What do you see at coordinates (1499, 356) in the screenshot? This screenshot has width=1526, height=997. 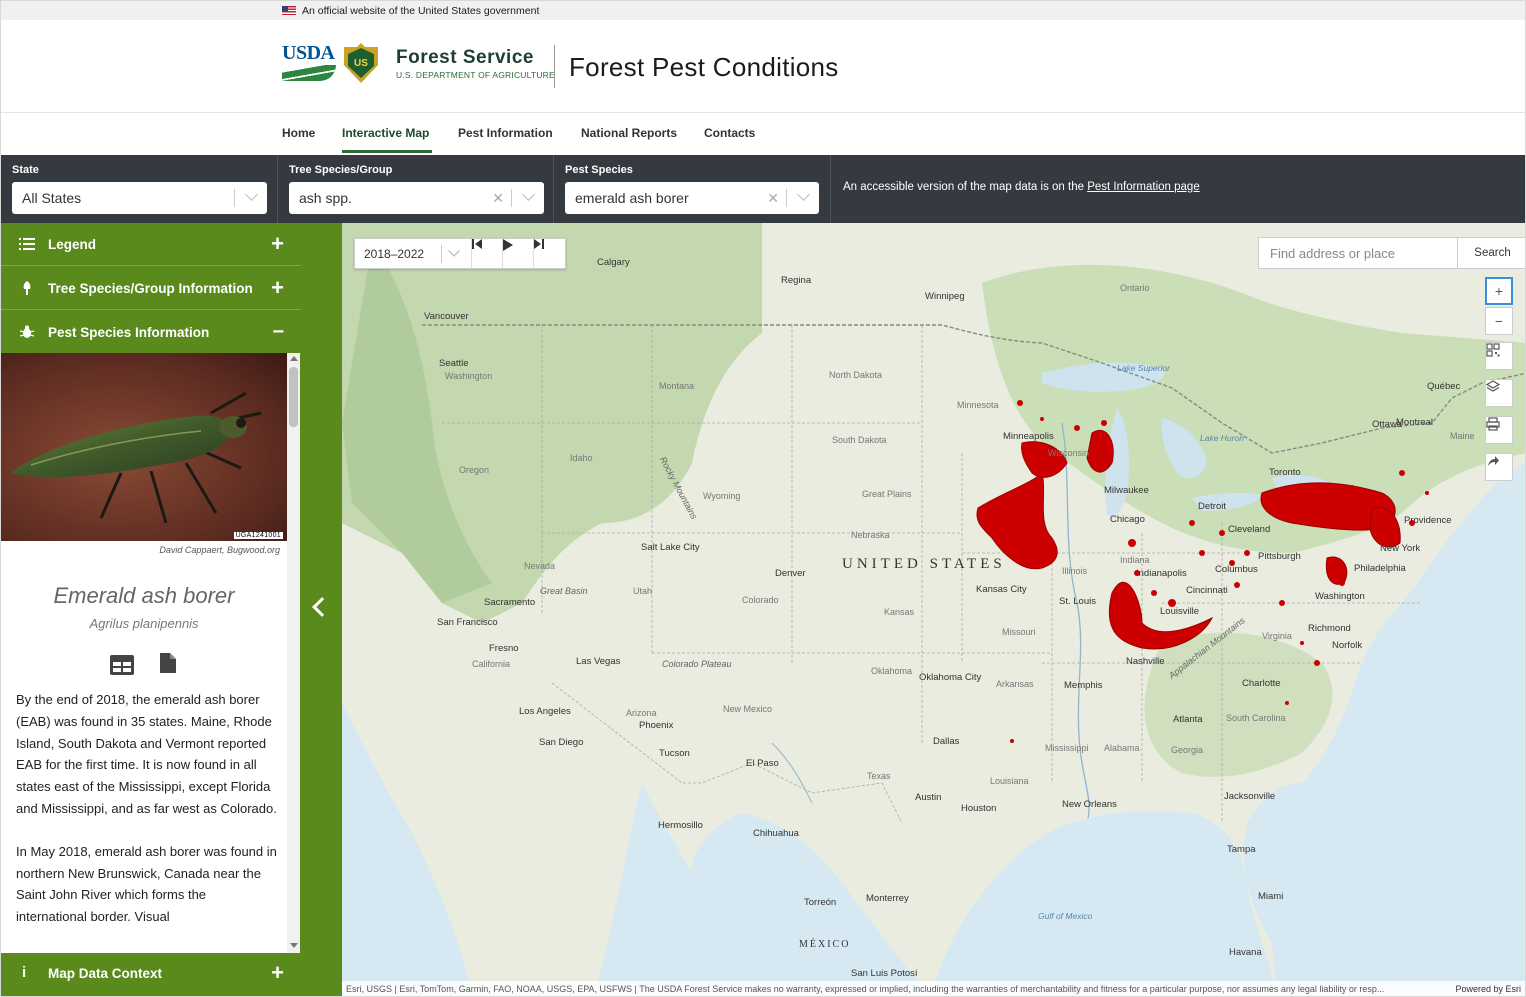 I see `qr-code-icon` at bounding box center [1499, 356].